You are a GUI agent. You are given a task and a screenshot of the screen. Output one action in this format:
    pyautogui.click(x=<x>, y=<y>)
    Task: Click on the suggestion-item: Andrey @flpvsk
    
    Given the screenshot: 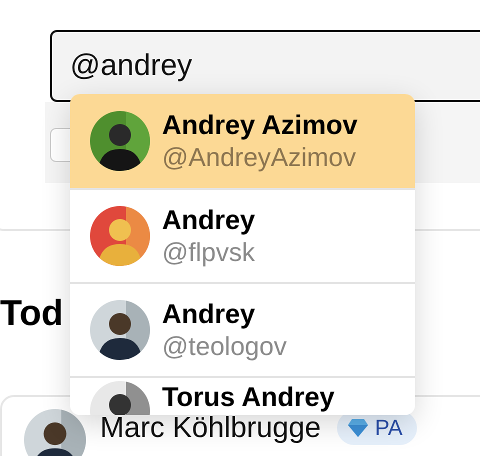 What is the action you would take?
    pyautogui.click(x=242, y=235)
    